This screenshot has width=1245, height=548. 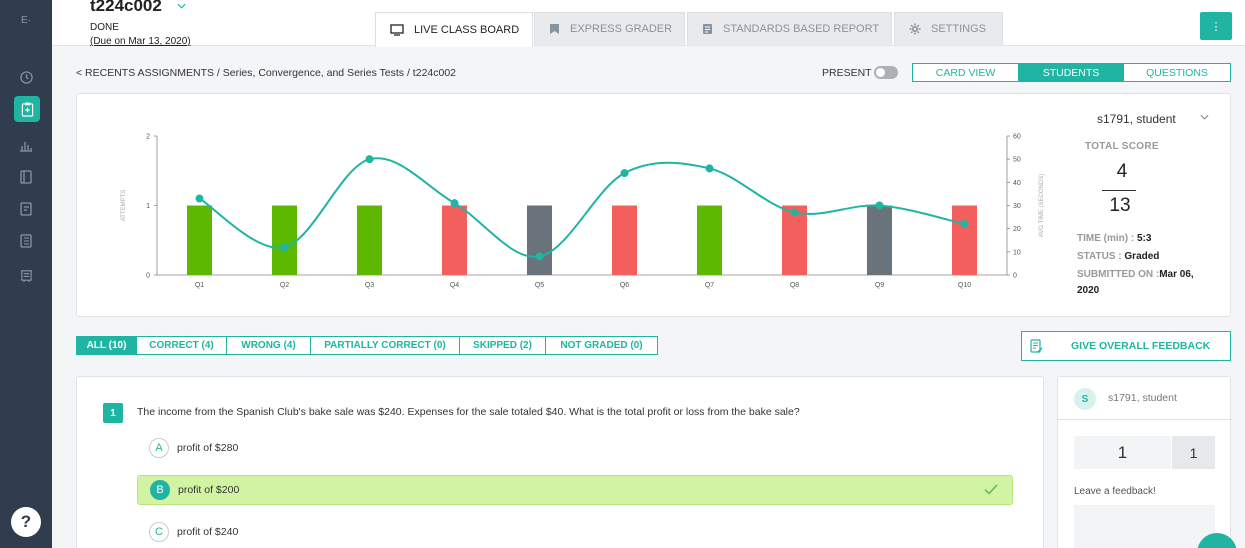 I want to click on assignment-icon, so click(x=27, y=109).